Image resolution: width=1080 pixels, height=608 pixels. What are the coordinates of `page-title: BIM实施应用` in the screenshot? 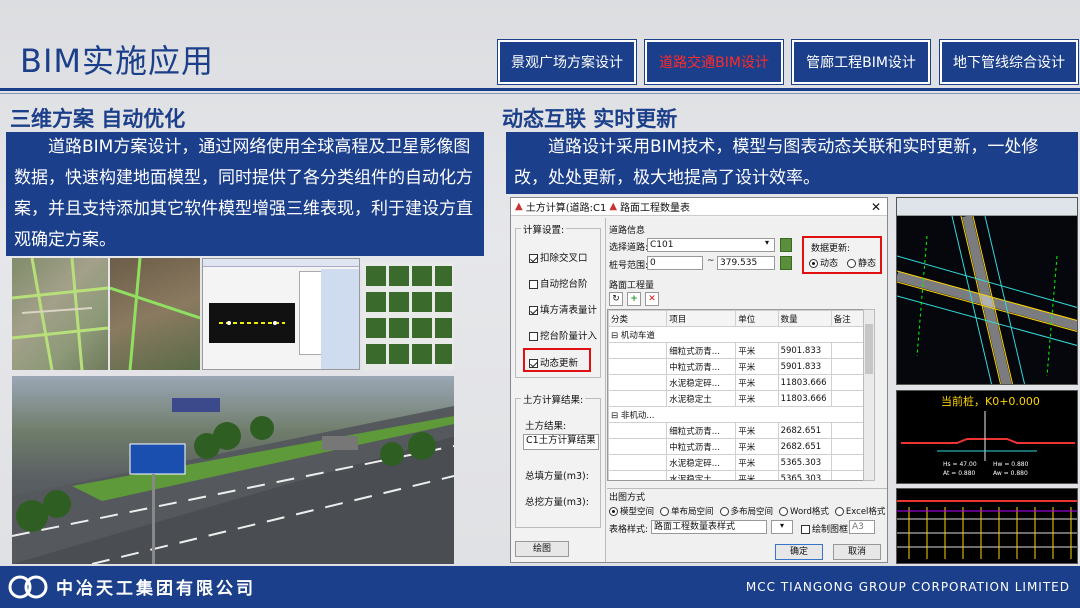 It's located at (117, 61).